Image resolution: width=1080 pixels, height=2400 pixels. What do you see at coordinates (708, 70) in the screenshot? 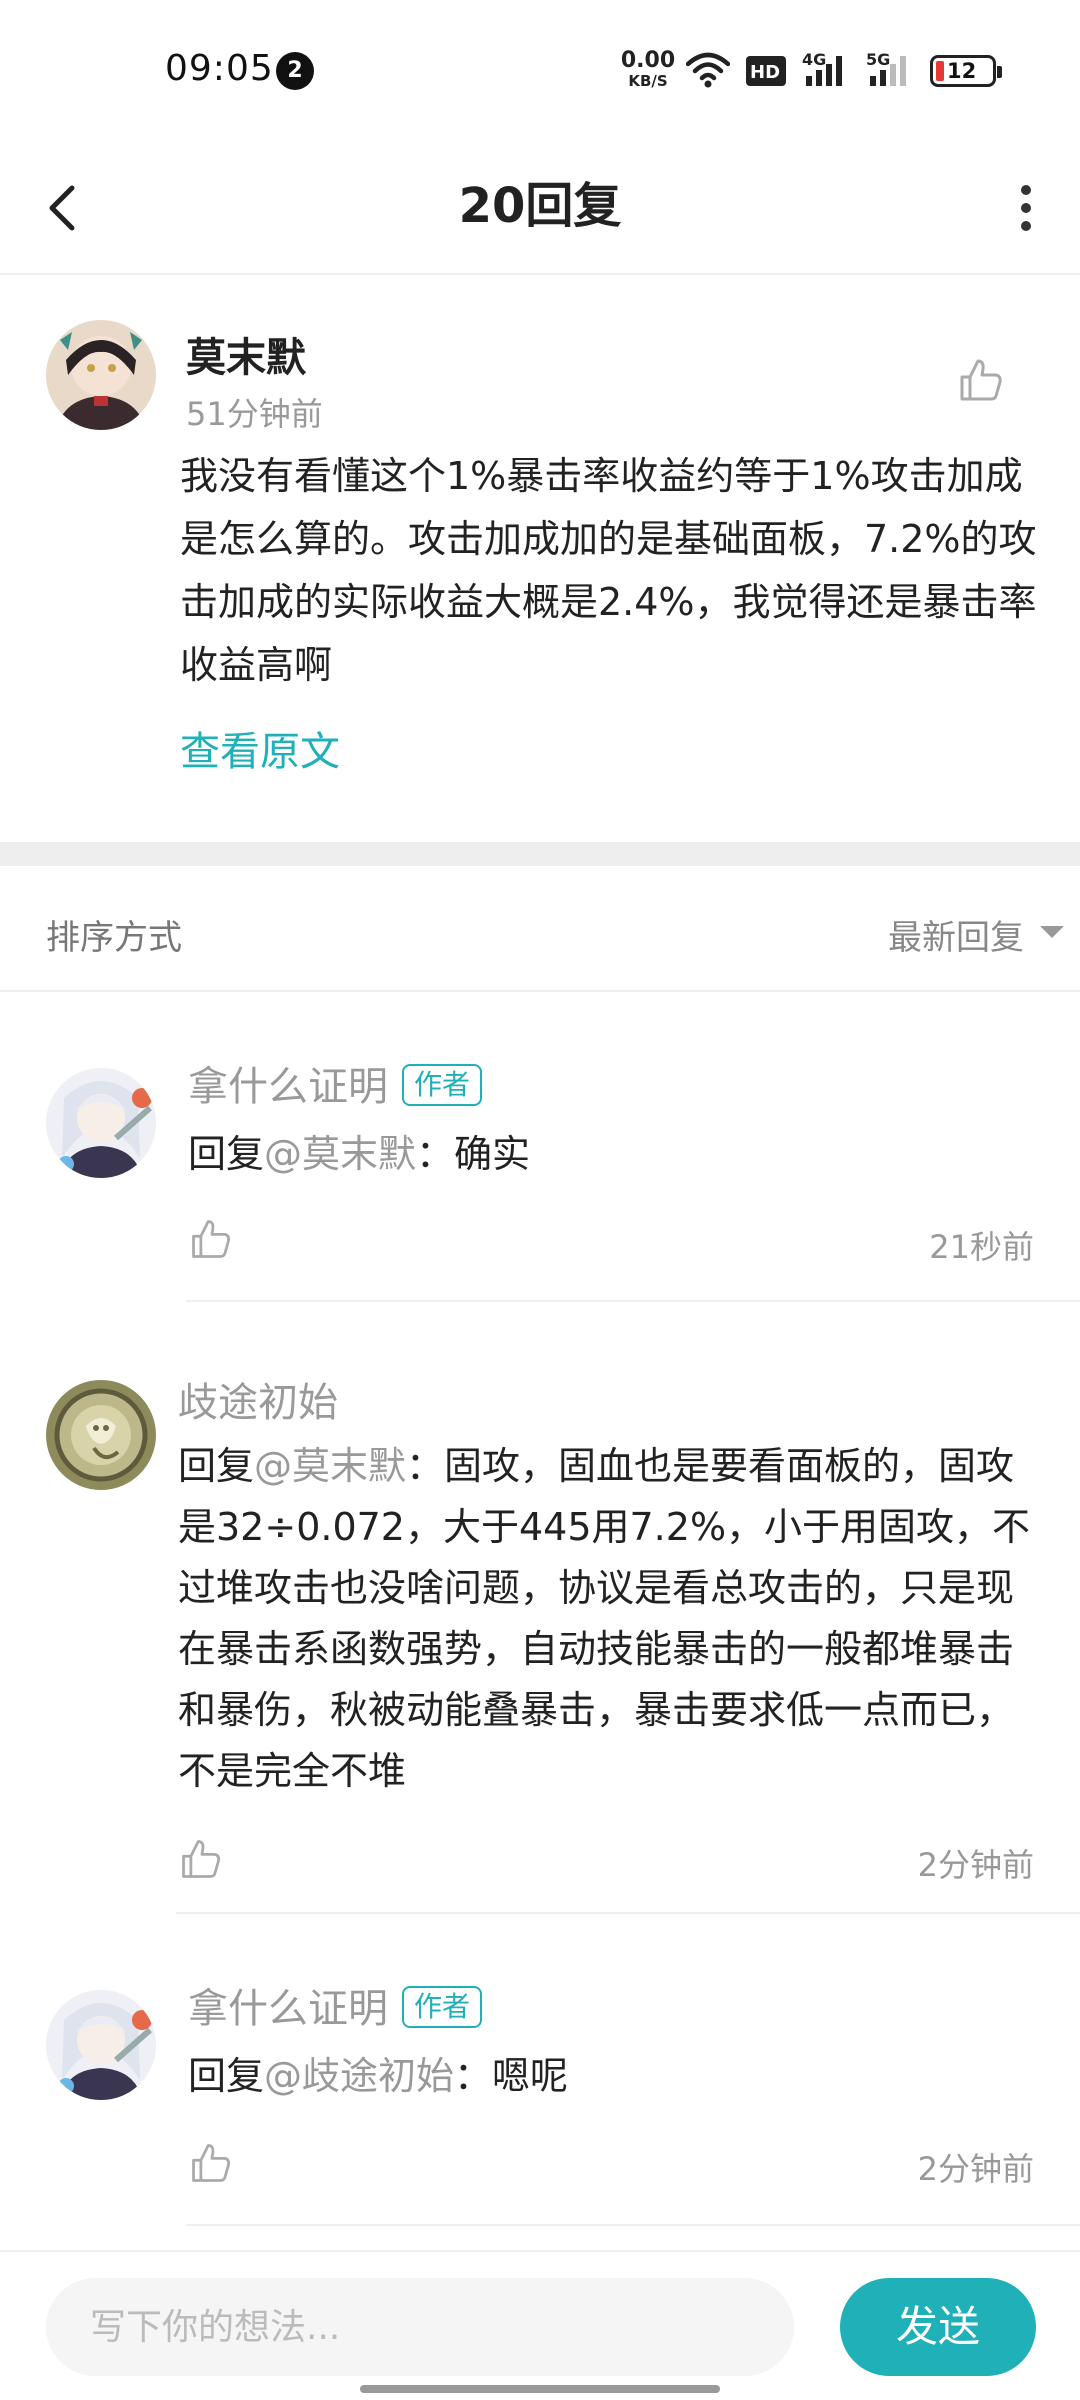
I see `wifi-icon` at bounding box center [708, 70].